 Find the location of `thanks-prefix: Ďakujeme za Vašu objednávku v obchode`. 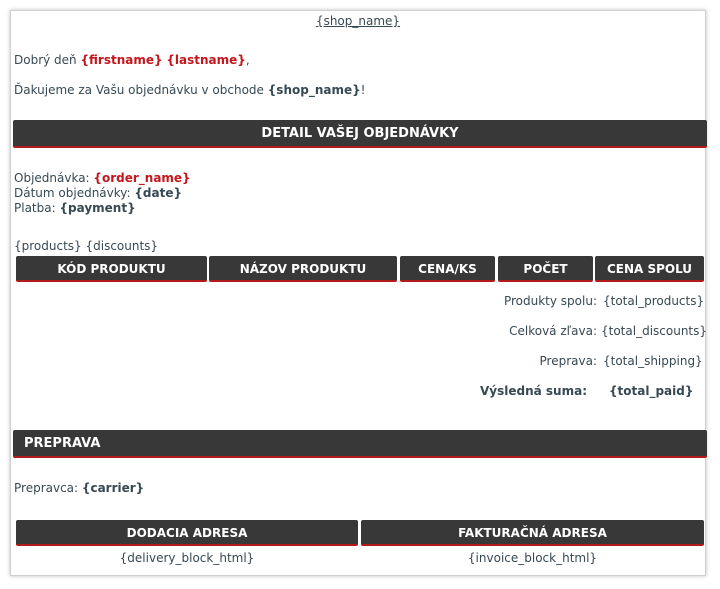

thanks-prefix: Ďakujeme za Vašu objednávku v obchode is located at coordinates (139, 90).